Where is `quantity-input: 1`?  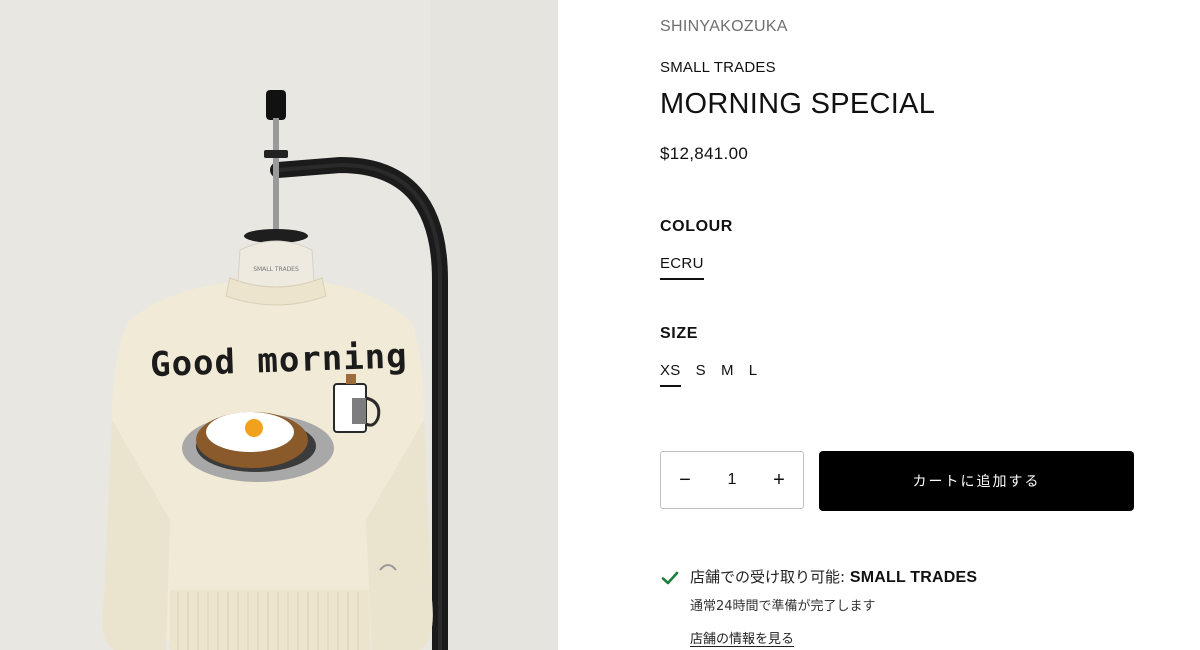
quantity-input: 1 is located at coordinates (732, 480).